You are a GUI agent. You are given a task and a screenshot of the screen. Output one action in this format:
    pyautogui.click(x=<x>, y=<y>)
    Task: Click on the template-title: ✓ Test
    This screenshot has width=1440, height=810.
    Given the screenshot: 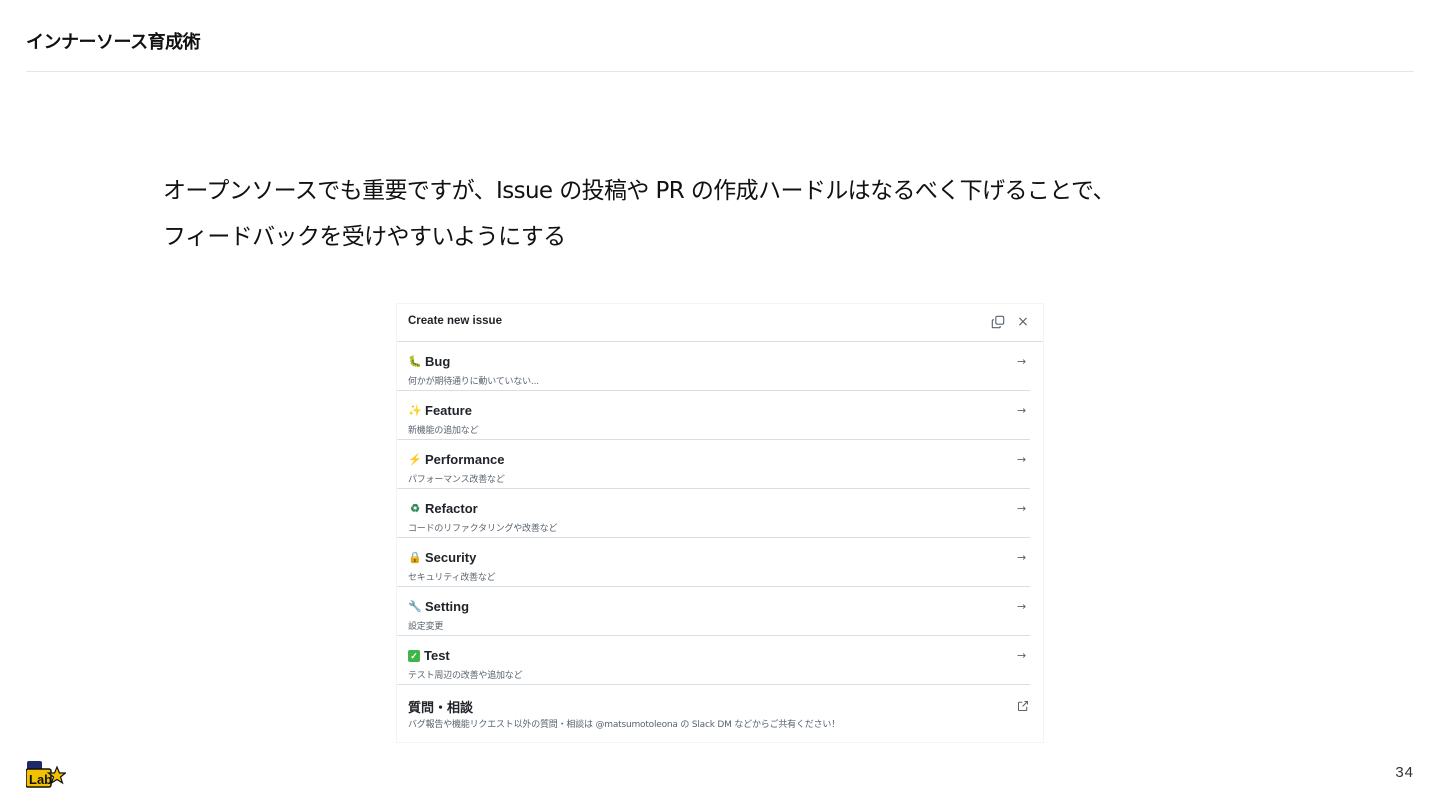 What is the action you would take?
    pyautogui.click(x=429, y=655)
    